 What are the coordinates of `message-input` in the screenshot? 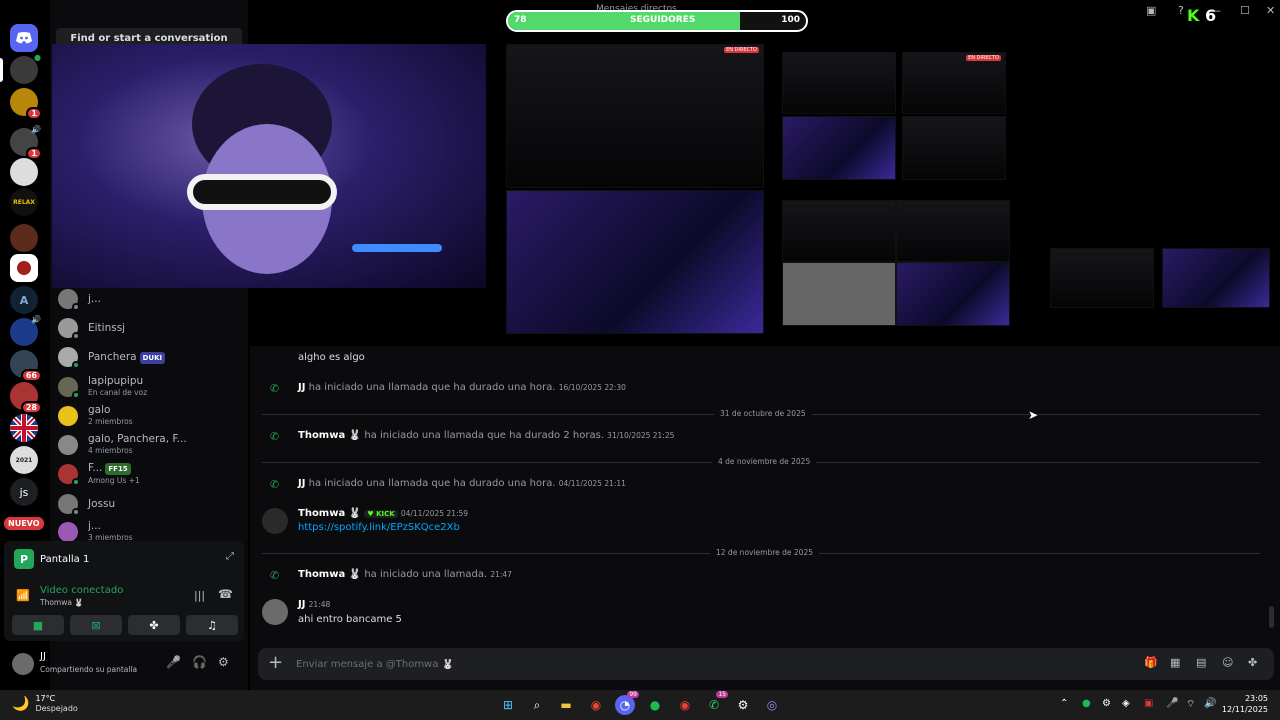 It's located at (646, 664).